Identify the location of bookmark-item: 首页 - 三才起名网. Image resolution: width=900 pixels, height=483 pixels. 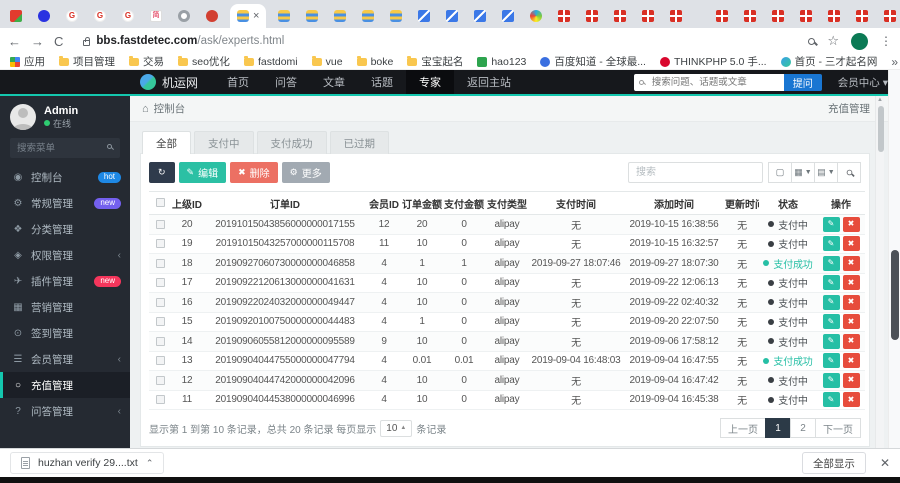
(828, 61).